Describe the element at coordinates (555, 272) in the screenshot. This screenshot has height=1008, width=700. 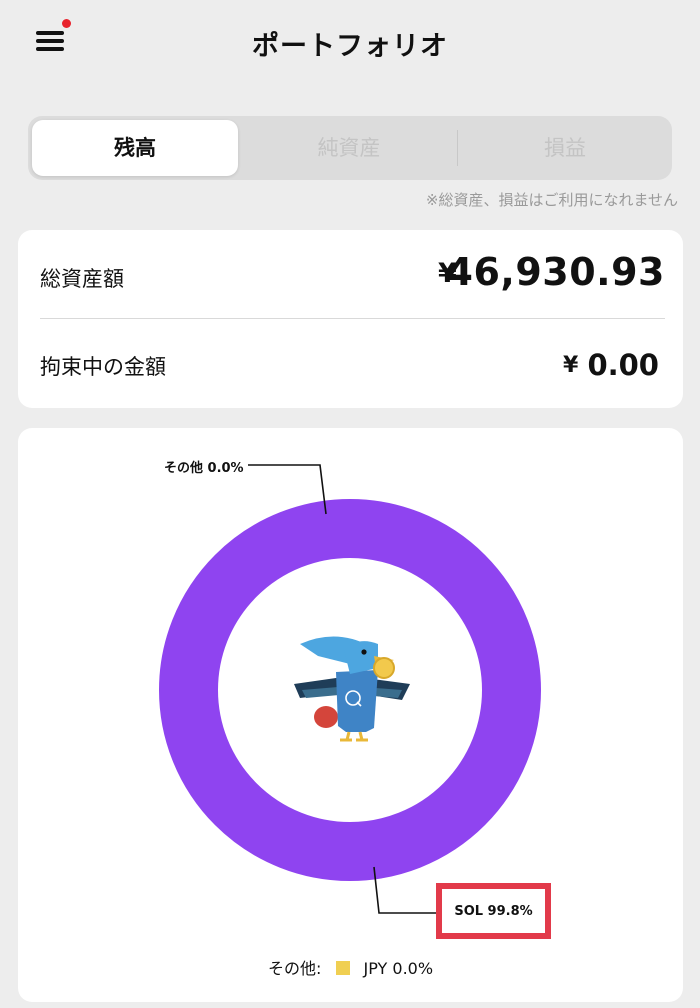
I see `total-assets-value: 46,930.93` at that location.